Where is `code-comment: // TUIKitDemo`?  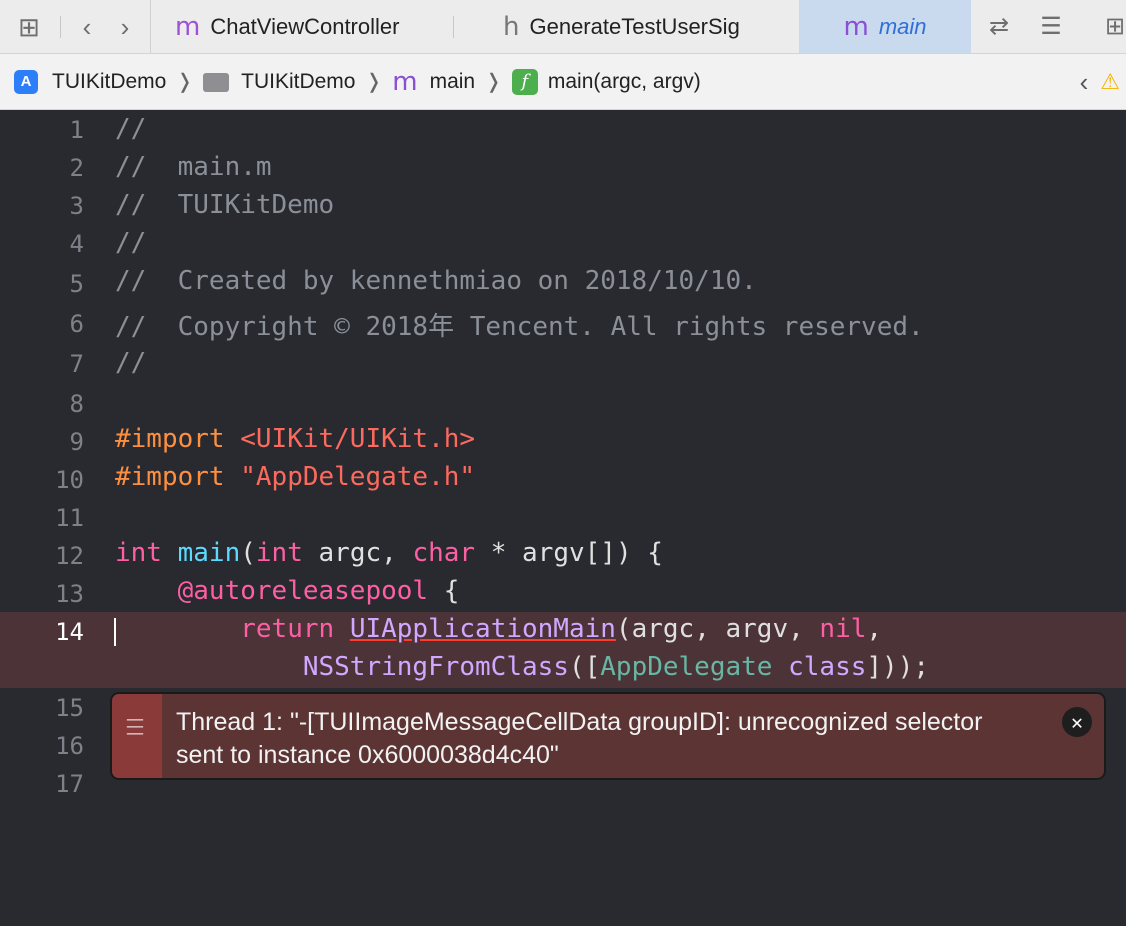
code-comment: // TUIKitDemo is located at coordinates (225, 205).